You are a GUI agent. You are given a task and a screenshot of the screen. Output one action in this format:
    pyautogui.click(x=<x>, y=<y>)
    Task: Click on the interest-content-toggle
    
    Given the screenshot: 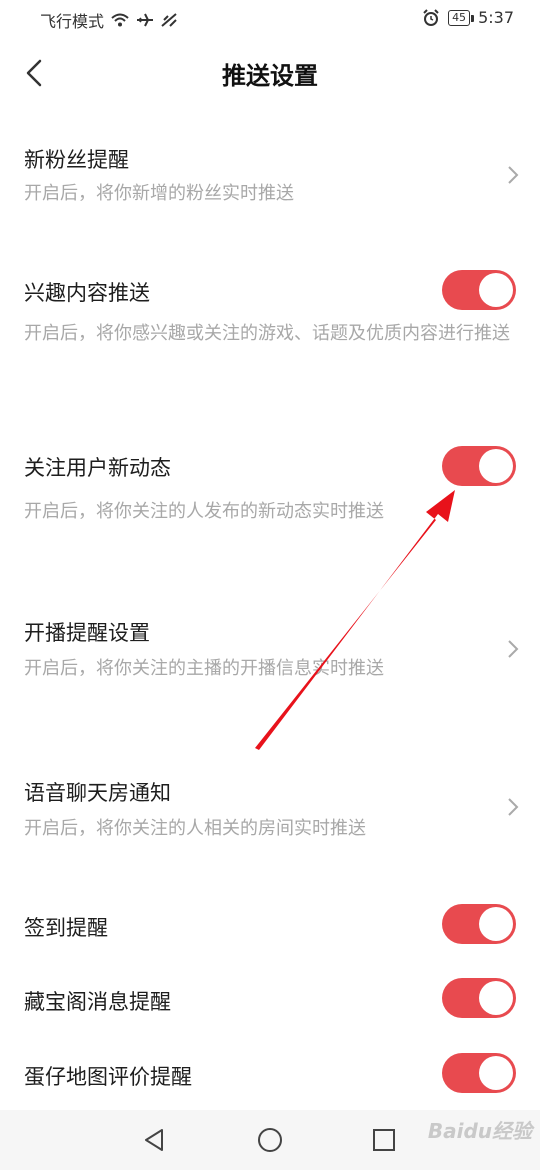 What is the action you would take?
    pyautogui.click(x=479, y=290)
    